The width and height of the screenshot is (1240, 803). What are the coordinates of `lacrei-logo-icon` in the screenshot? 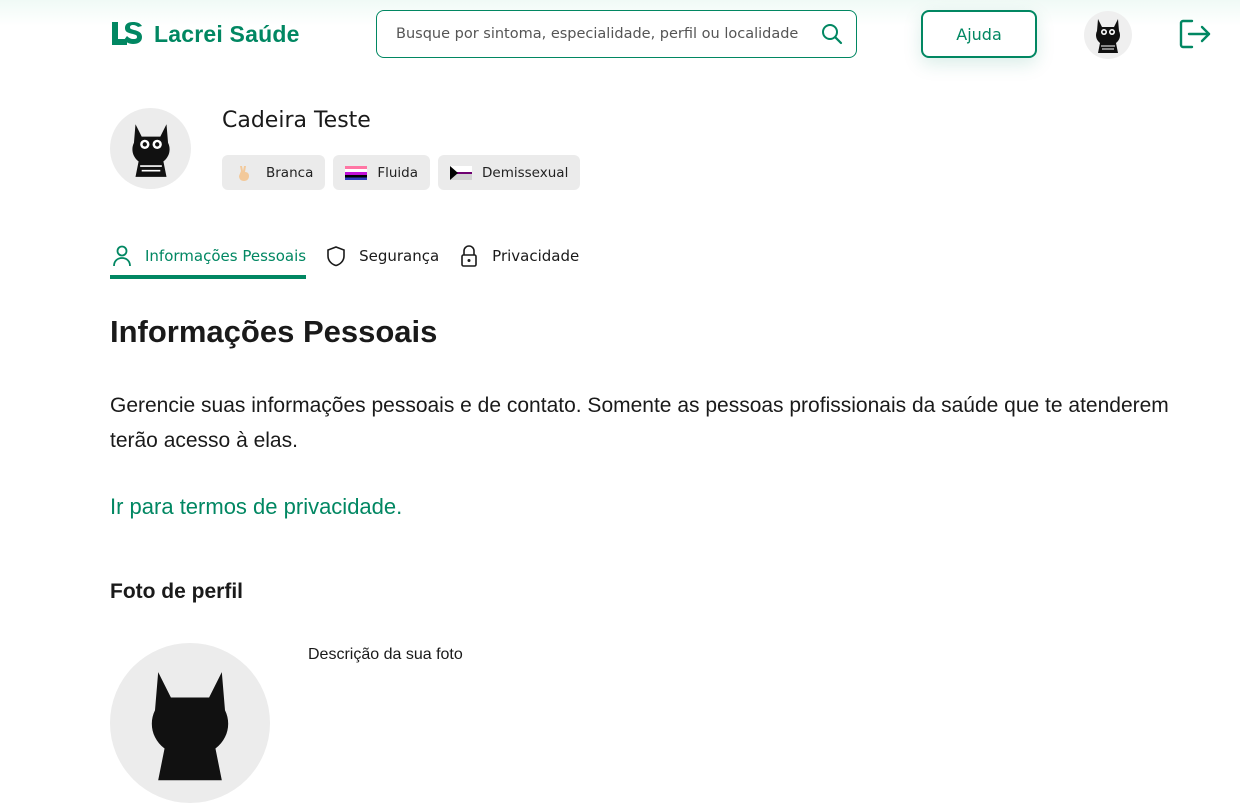 It's located at (127, 33).